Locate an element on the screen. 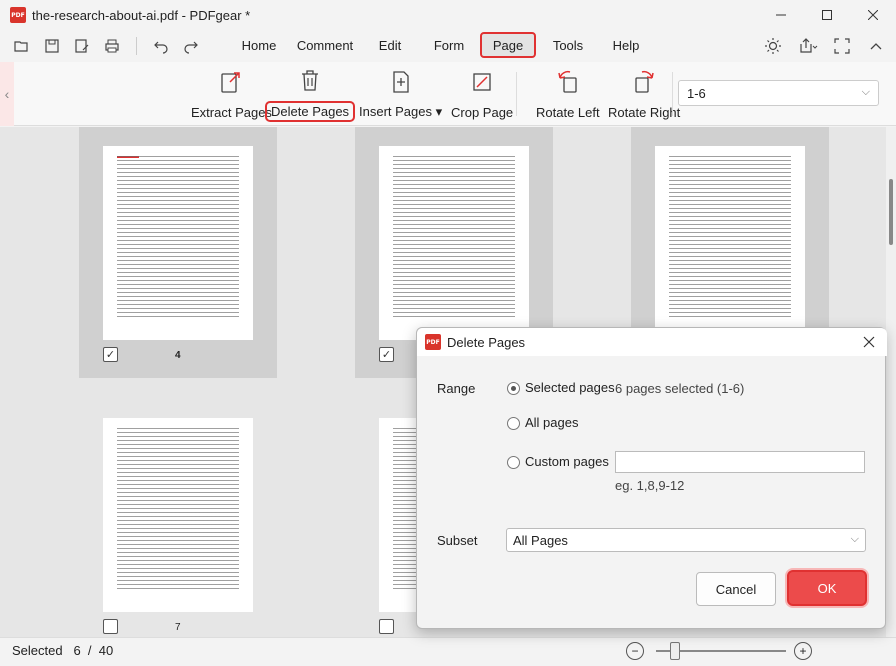 The height and width of the screenshot is (666, 896). page-number: 4 is located at coordinates (178, 355).